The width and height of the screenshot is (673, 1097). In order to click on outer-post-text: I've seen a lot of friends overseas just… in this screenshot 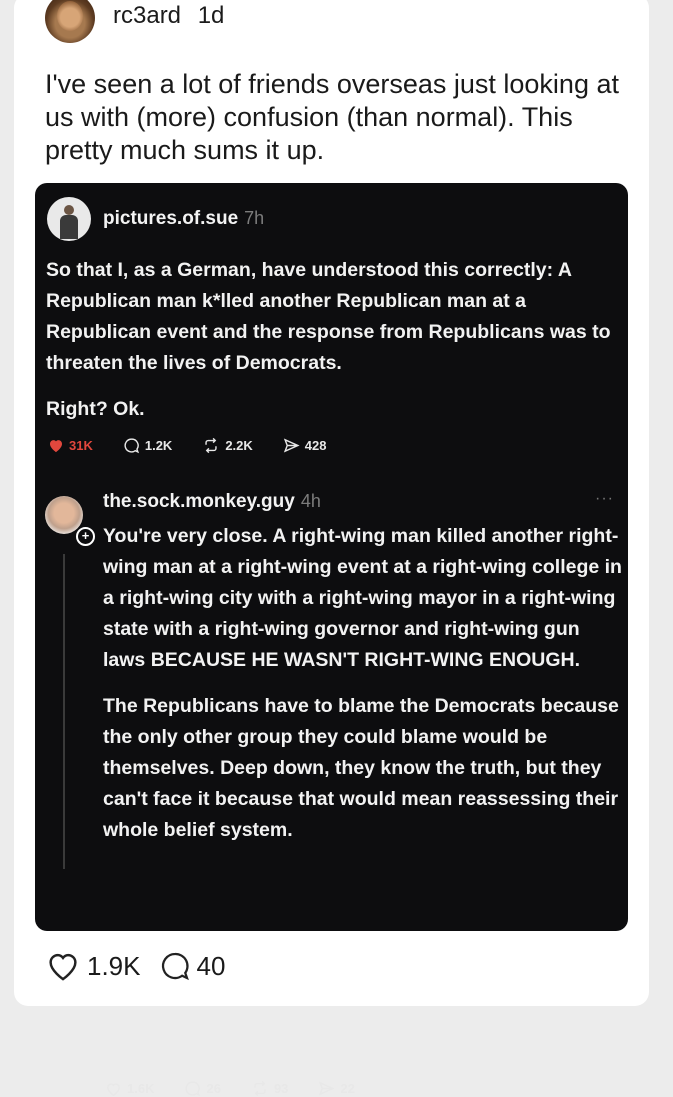, I will do `click(332, 117)`.